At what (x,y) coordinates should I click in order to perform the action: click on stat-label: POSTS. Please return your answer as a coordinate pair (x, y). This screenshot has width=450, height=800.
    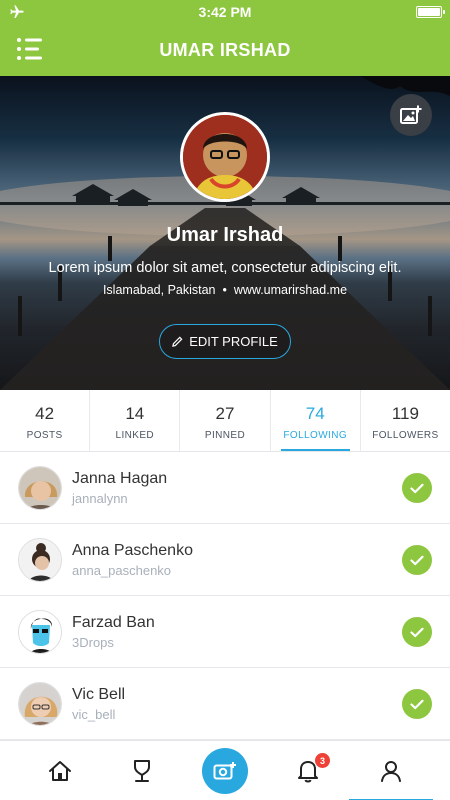
    Looking at the image, I should click on (44, 435).